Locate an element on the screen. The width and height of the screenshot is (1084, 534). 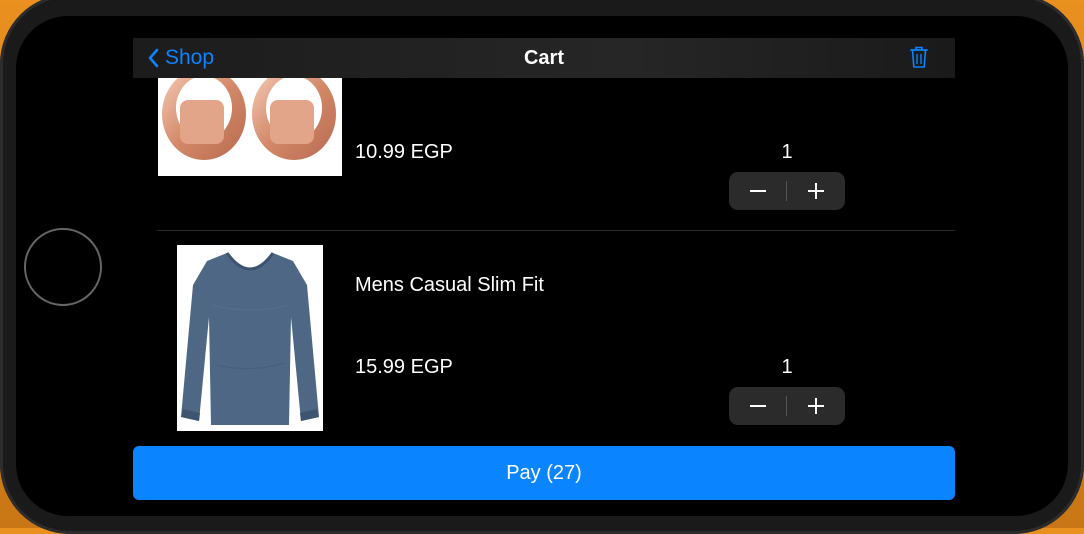
navigation-bar: Shop Cart is located at coordinates (544, 58).